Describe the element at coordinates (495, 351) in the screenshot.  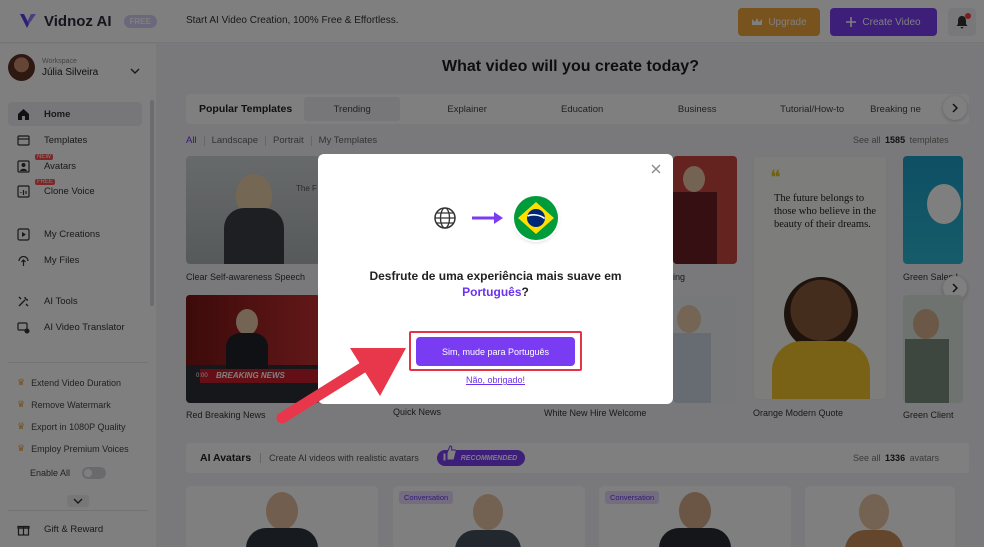
I see `switch-language-button: Sim, mude para Português` at that location.